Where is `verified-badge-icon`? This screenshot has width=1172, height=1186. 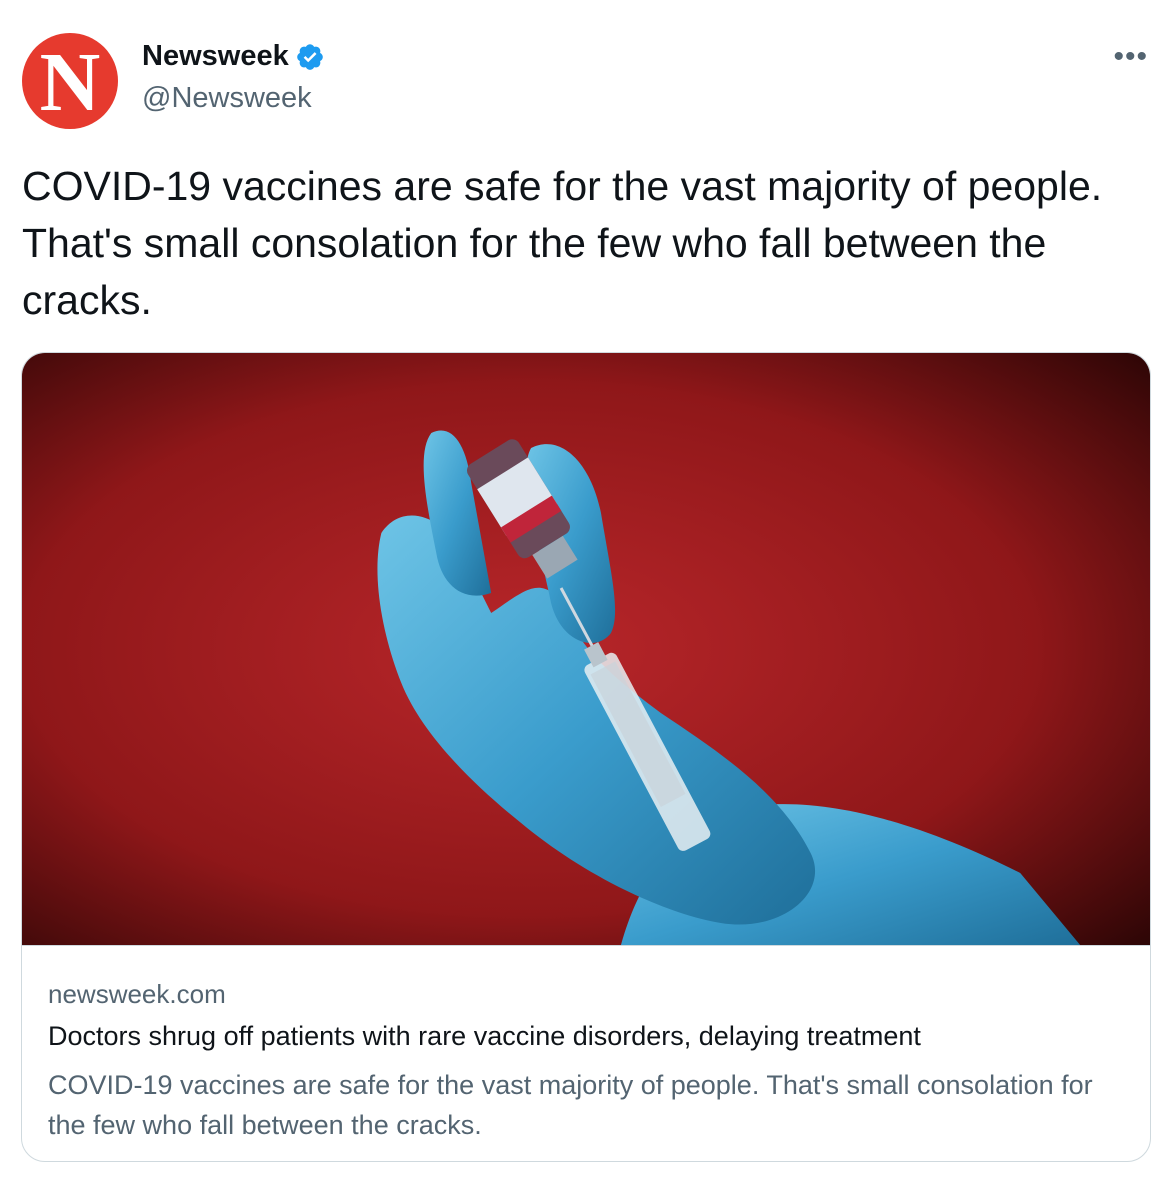 verified-badge-icon is located at coordinates (310, 57).